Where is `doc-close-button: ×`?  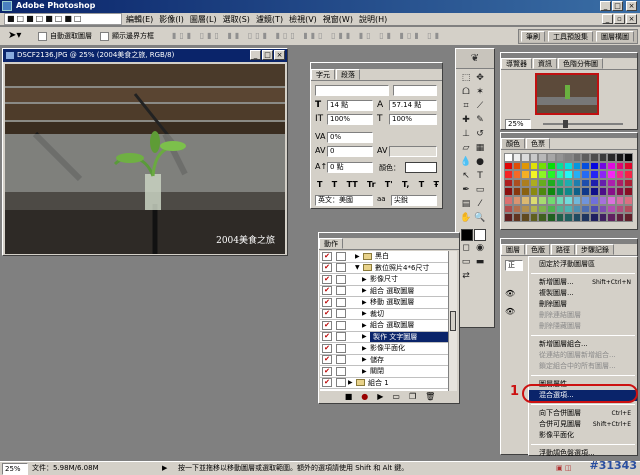 doc-close-button: × is located at coordinates (631, 19).